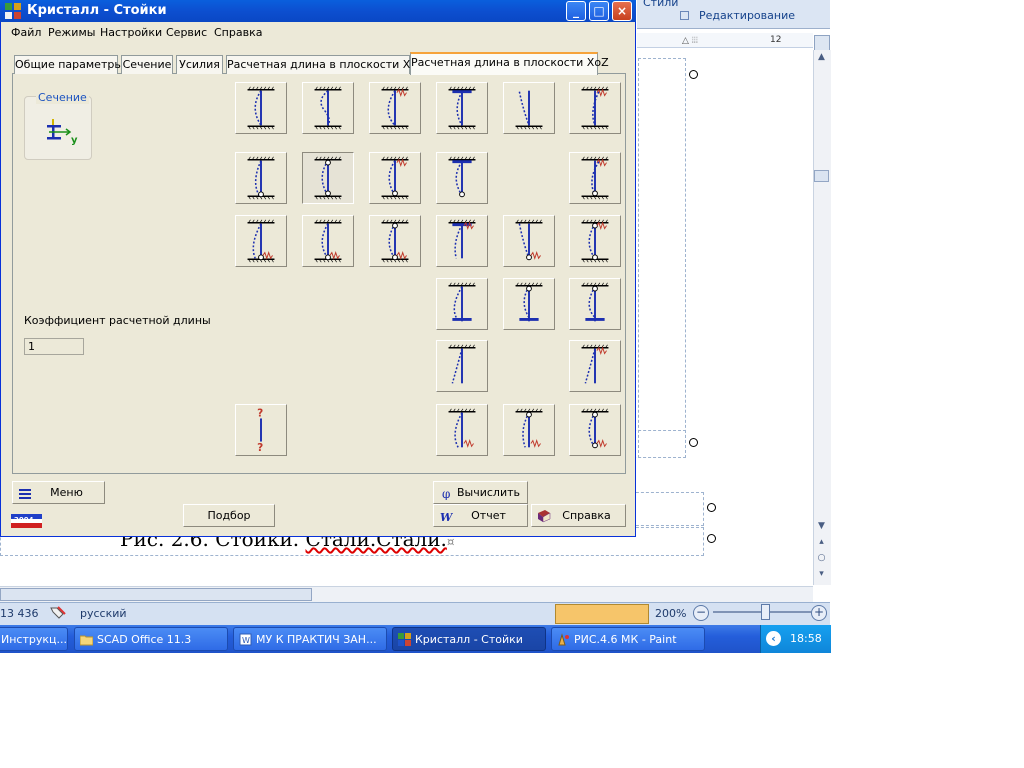 The width and height of the screenshot is (1024, 768). I want to click on language-indicator: русский, so click(103, 613).